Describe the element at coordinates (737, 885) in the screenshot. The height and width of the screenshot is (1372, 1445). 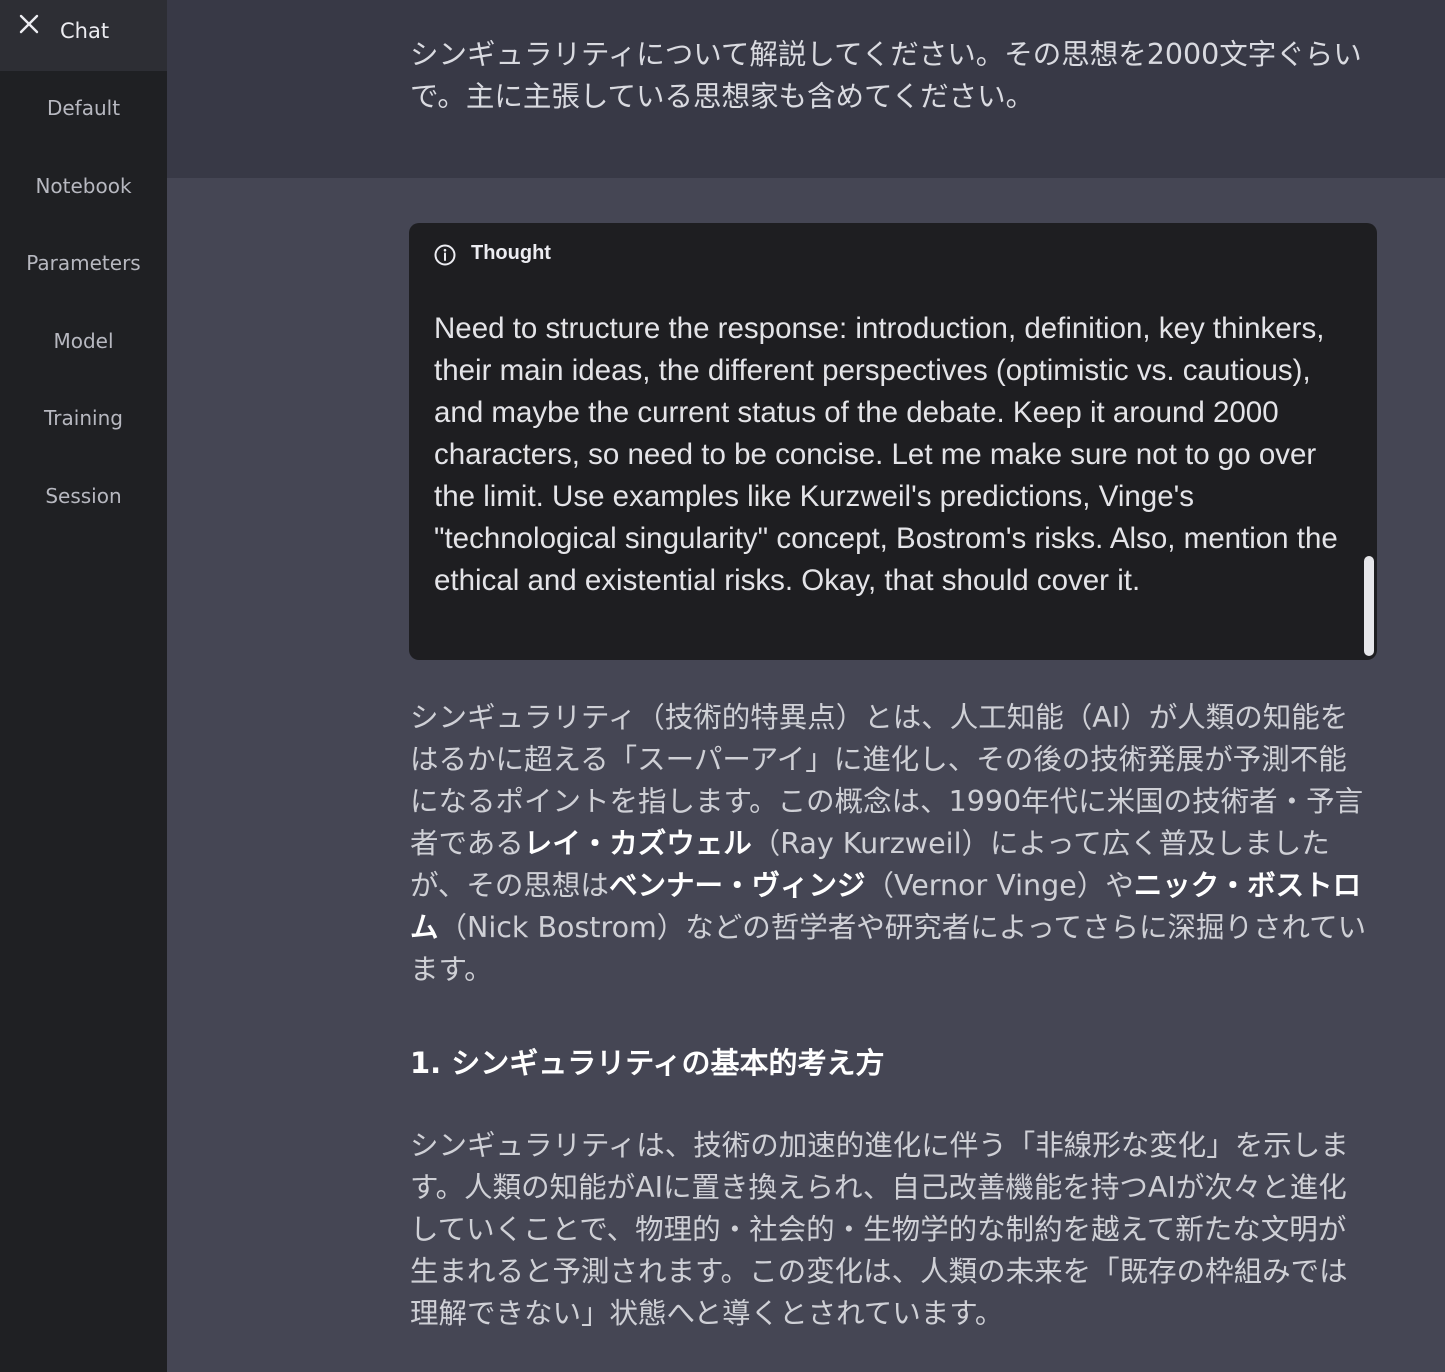
I see `name-vinge: ベンナー・ヴィンジ` at that location.